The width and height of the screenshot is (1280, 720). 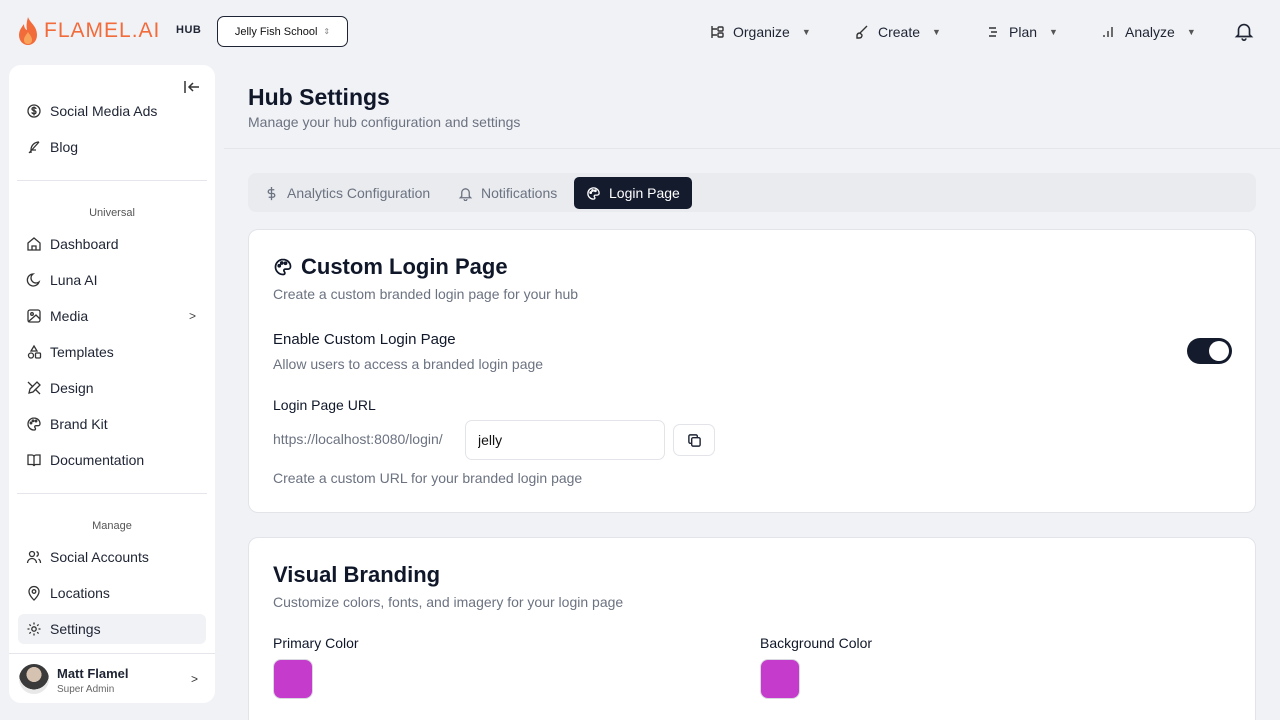 What do you see at coordinates (69, 316) in the screenshot?
I see `sidebar-item-label: Media` at bounding box center [69, 316].